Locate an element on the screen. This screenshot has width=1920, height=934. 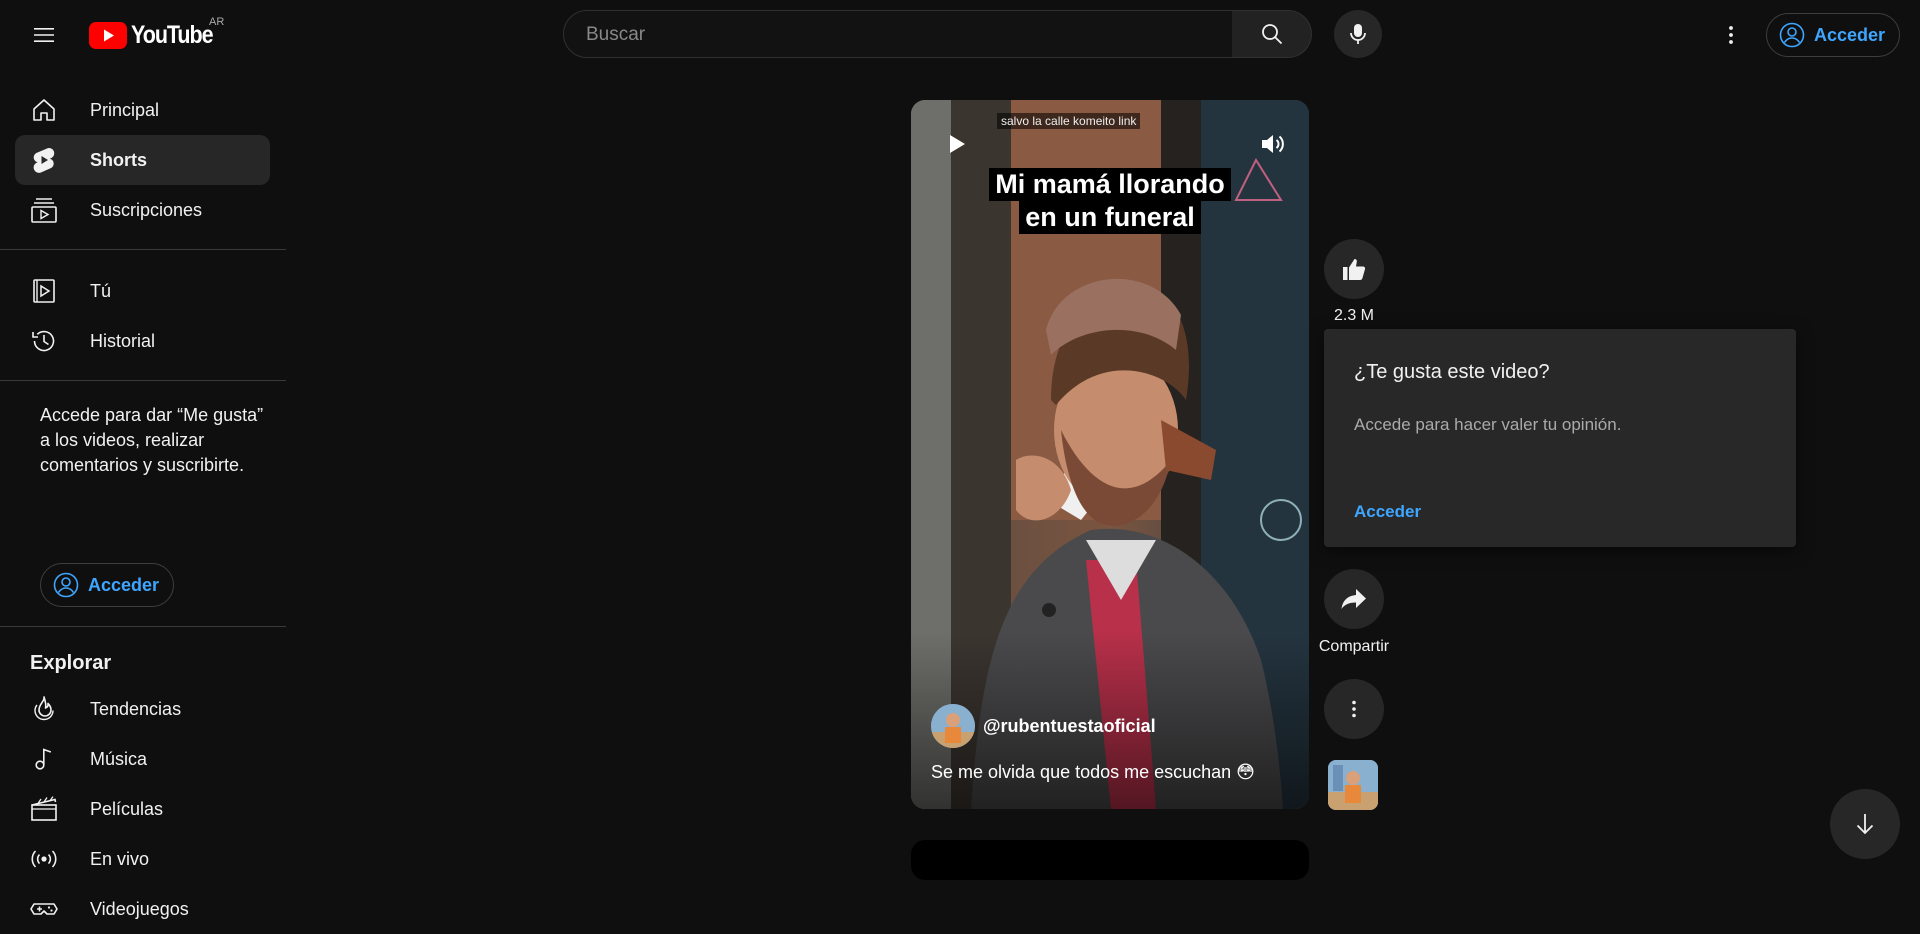
like-button is located at coordinates (1354, 269).